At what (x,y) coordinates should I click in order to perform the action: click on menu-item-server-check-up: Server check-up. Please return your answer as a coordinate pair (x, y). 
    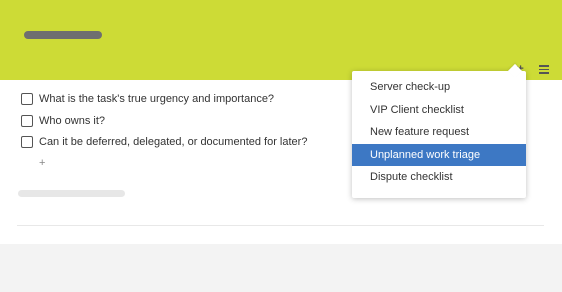
    Looking at the image, I should click on (439, 87).